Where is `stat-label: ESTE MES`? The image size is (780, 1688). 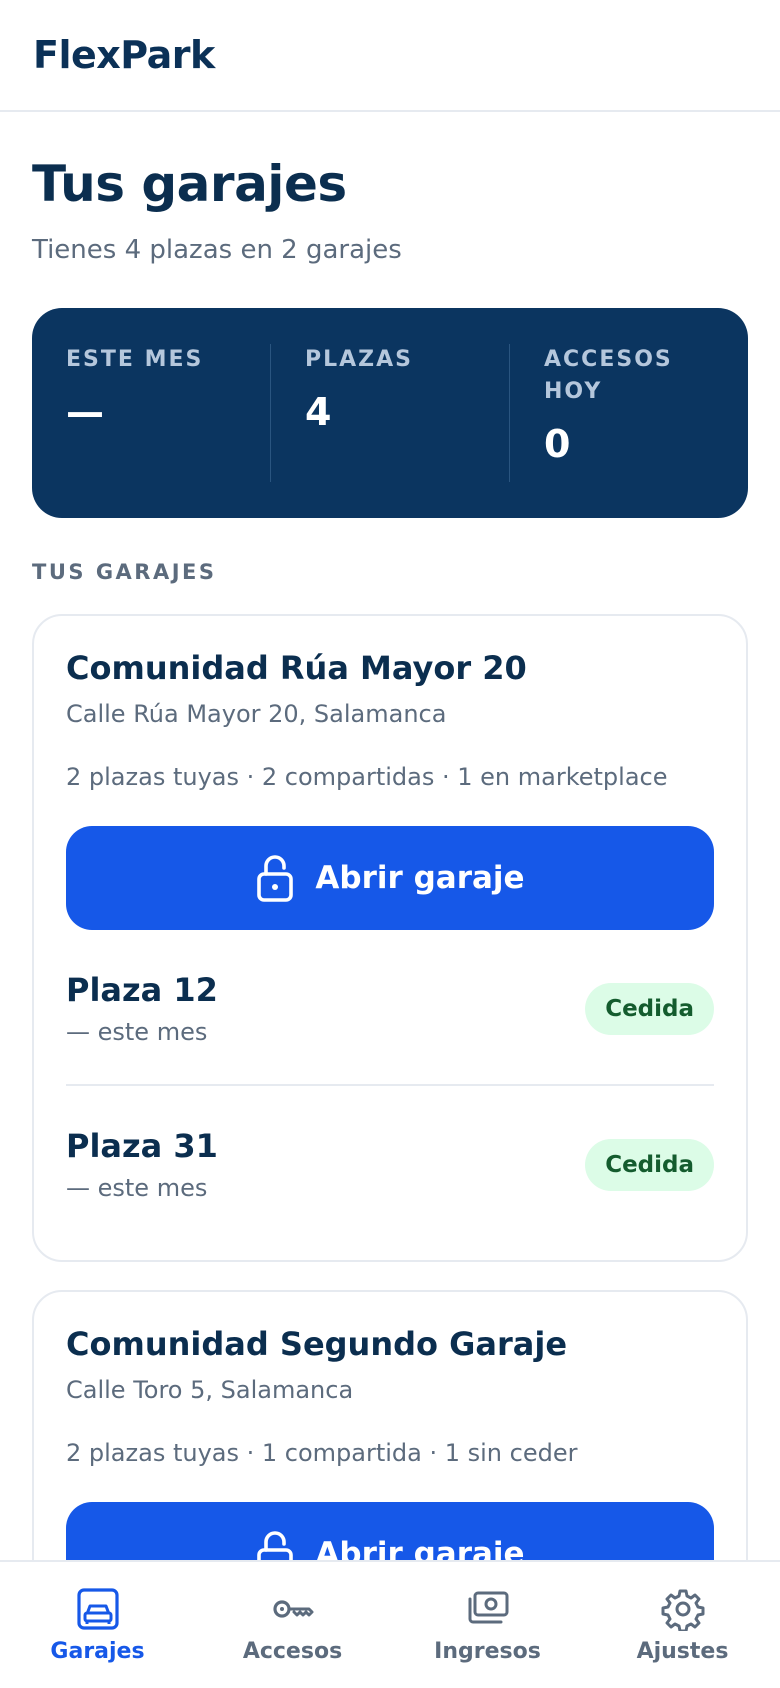 stat-label: ESTE MES is located at coordinates (135, 359).